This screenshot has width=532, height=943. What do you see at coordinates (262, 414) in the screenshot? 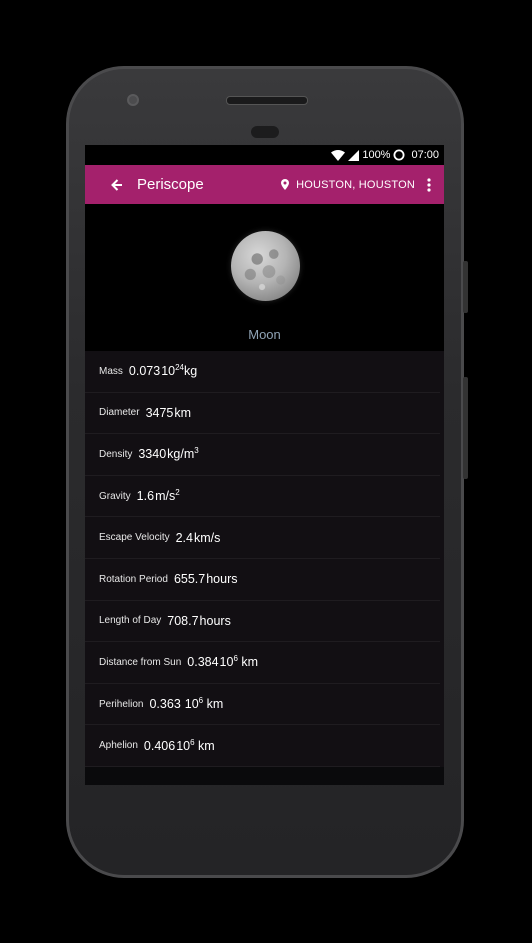
I see `property-row: Diameter 3475 km` at bounding box center [262, 414].